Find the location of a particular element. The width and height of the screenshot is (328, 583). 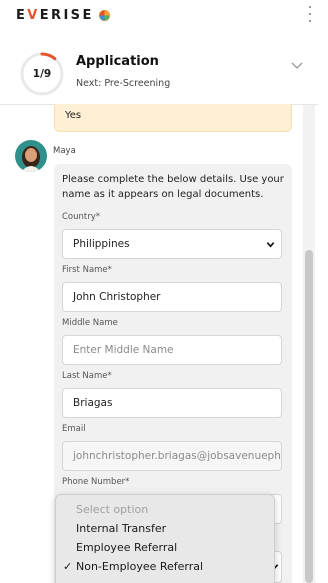

app-header: EVERISE is located at coordinates (164, 16).